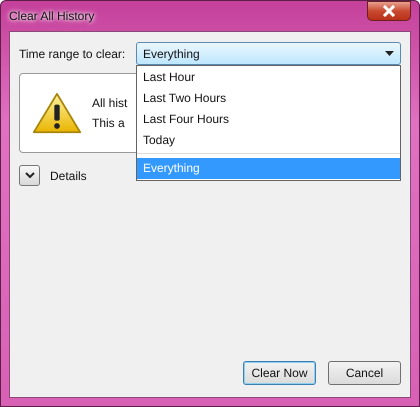 The height and width of the screenshot is (407, 420). What do you see at coordinates (389, 53) in the screenshot?
I see `caret-icon` at bounding box center [389, 53].